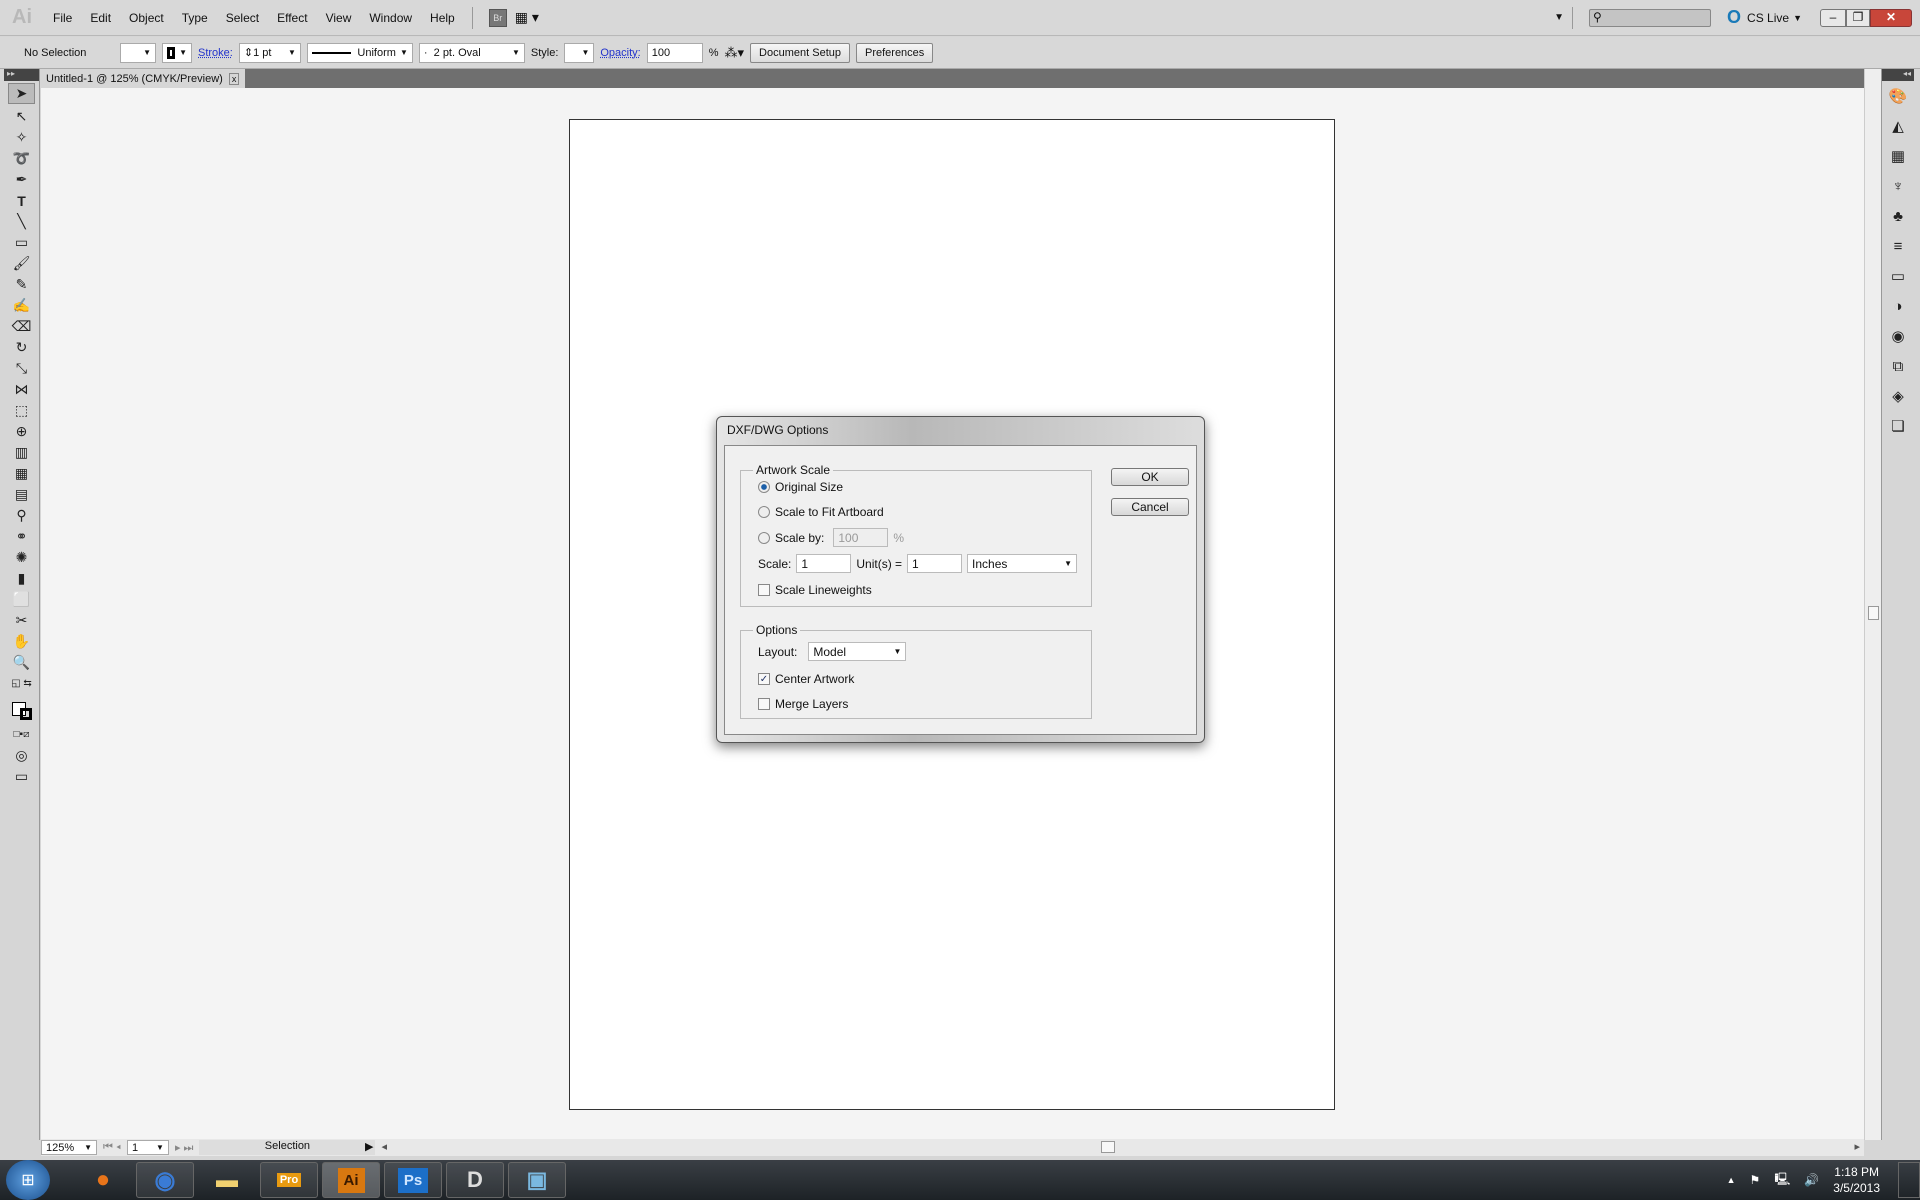 The height and width of the screenshot is (1200, 1920). I want to click on taskbar-photoshop: Ps, so click(413, 1180).